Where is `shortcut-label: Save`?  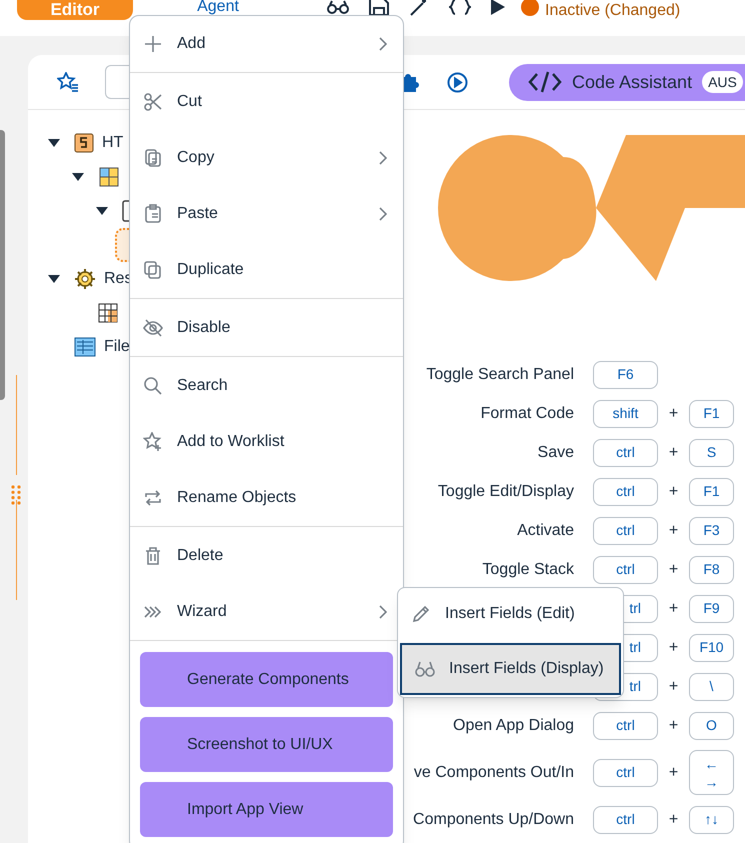 shortcut-label: Save is located at coordinates (555, 452).